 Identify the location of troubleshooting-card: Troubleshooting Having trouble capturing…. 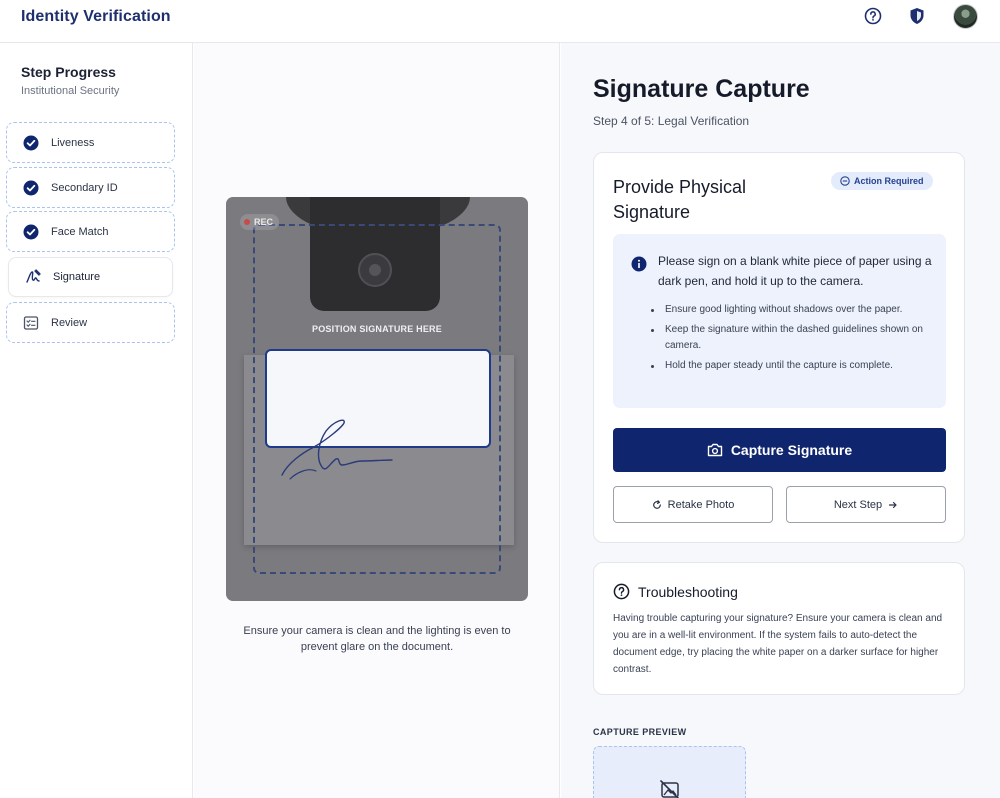
(779, 628).